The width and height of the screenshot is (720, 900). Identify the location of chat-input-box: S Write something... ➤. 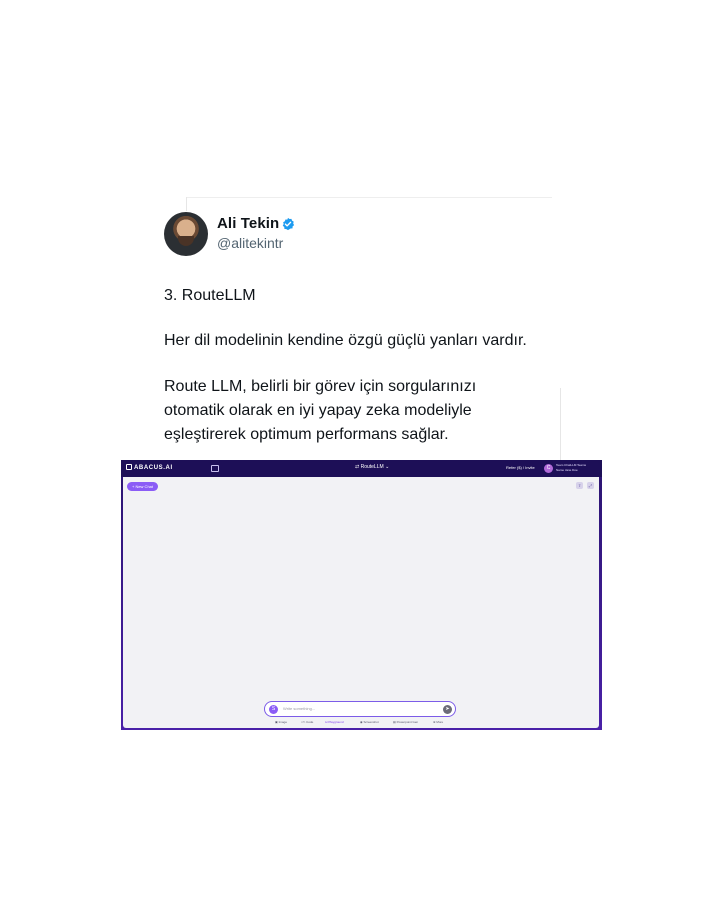
(360, 709).